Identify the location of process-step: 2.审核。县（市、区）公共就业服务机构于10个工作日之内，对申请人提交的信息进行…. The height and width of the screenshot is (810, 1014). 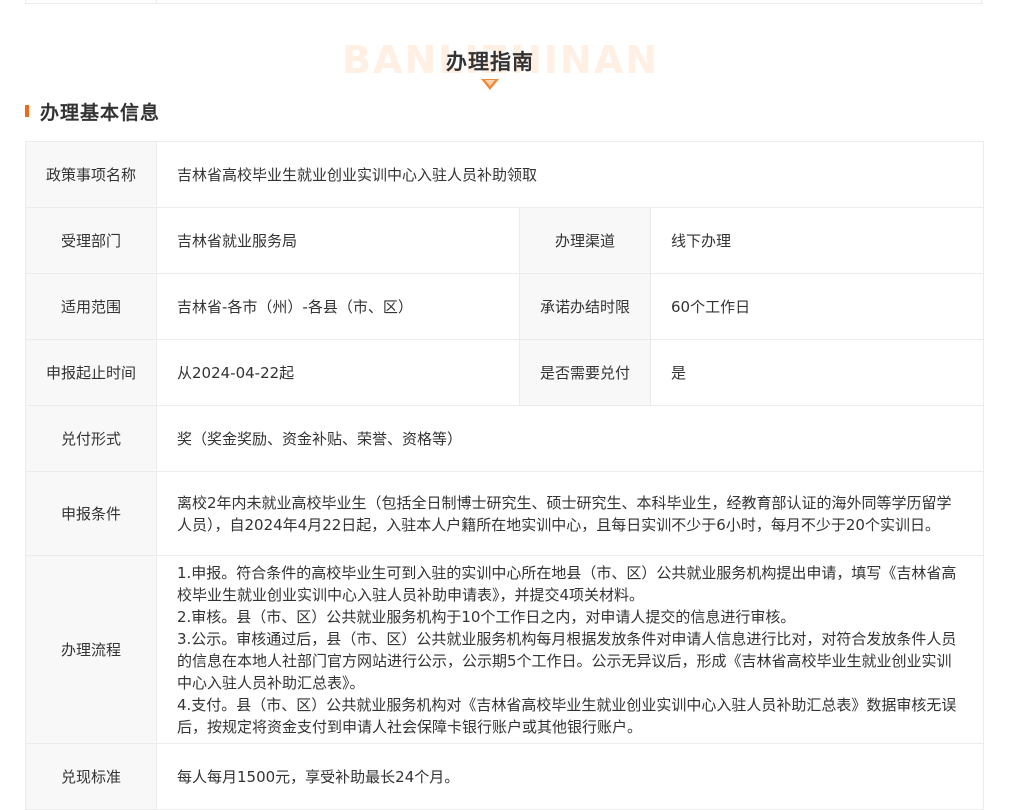
(486, 616).